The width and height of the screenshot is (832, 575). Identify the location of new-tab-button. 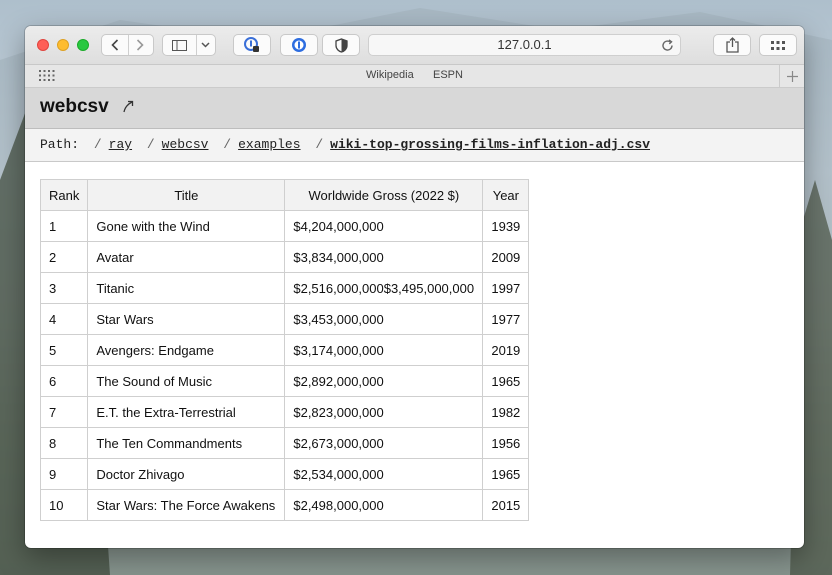
(791, 76).